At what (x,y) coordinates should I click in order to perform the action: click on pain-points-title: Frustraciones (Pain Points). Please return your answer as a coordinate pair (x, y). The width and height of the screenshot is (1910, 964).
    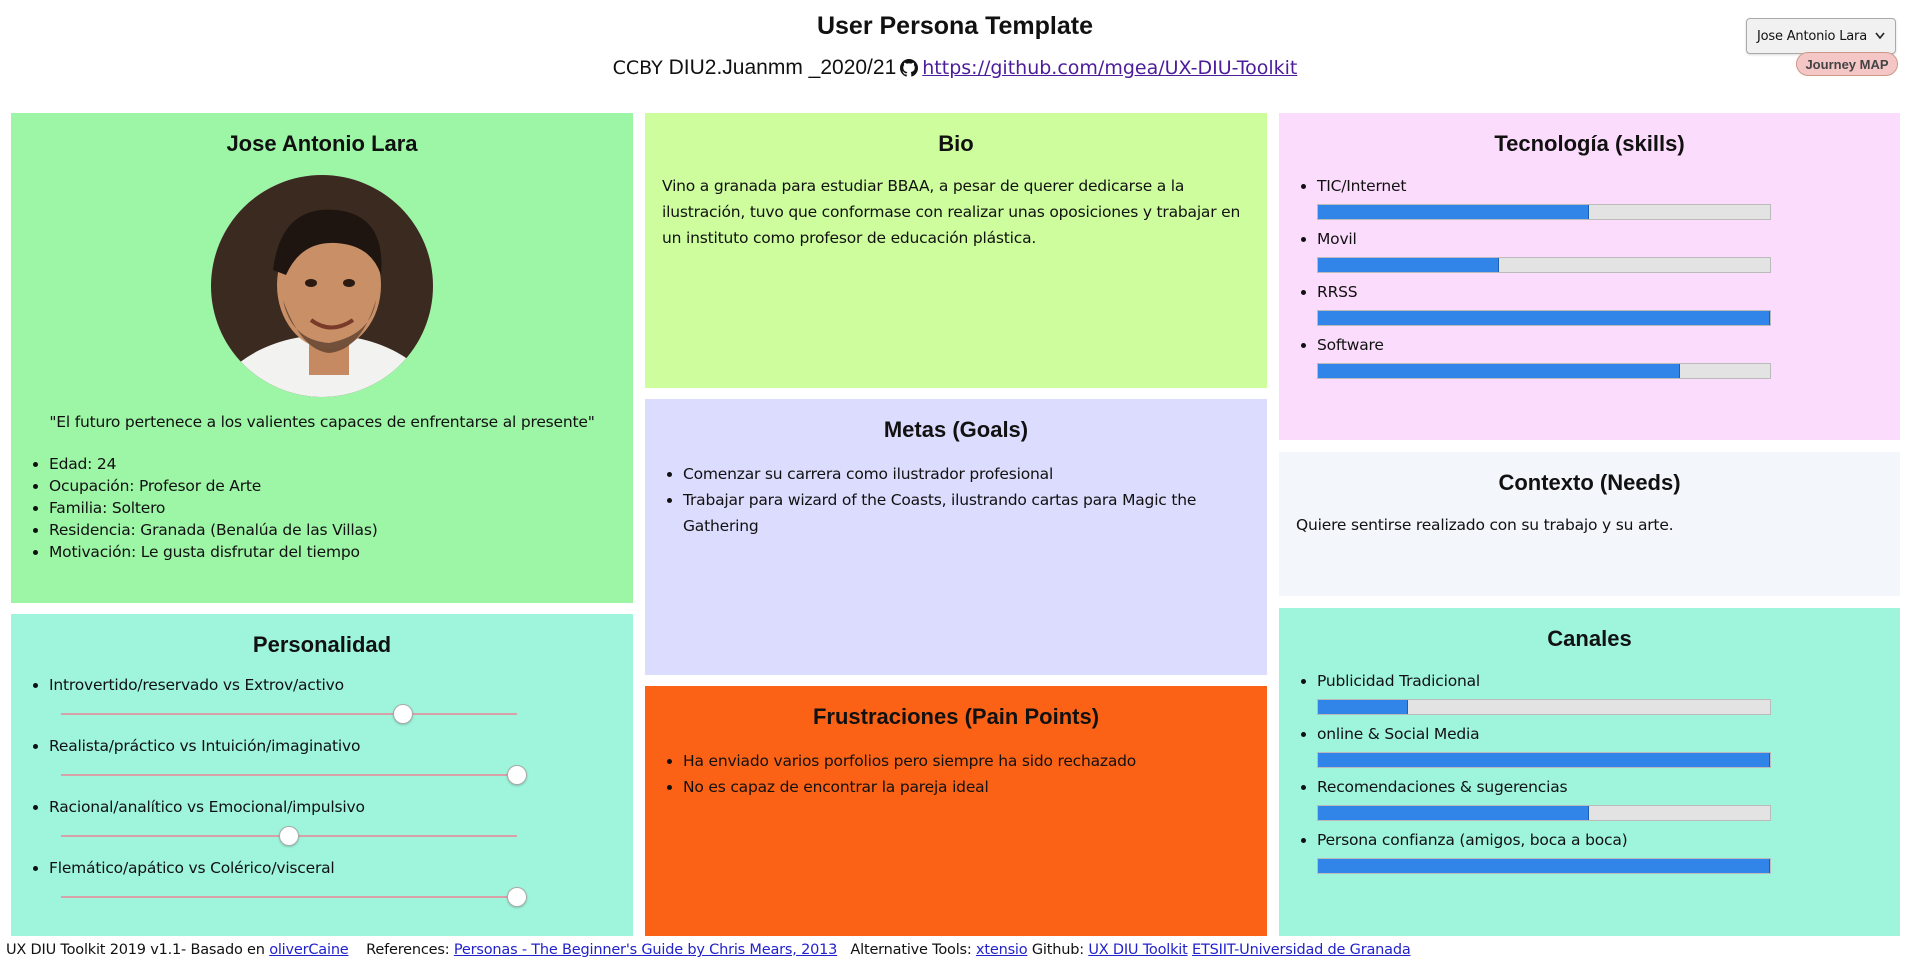
    Looking at the image, I should click on (956, 716).